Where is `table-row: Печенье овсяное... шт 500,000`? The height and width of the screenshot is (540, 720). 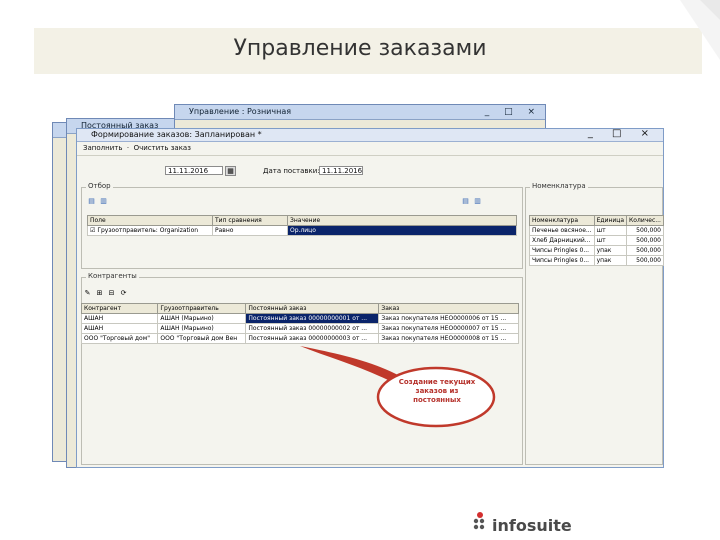
table-row: Печенье овсяное... шт 500,000 is located at coordinates (596, 230).